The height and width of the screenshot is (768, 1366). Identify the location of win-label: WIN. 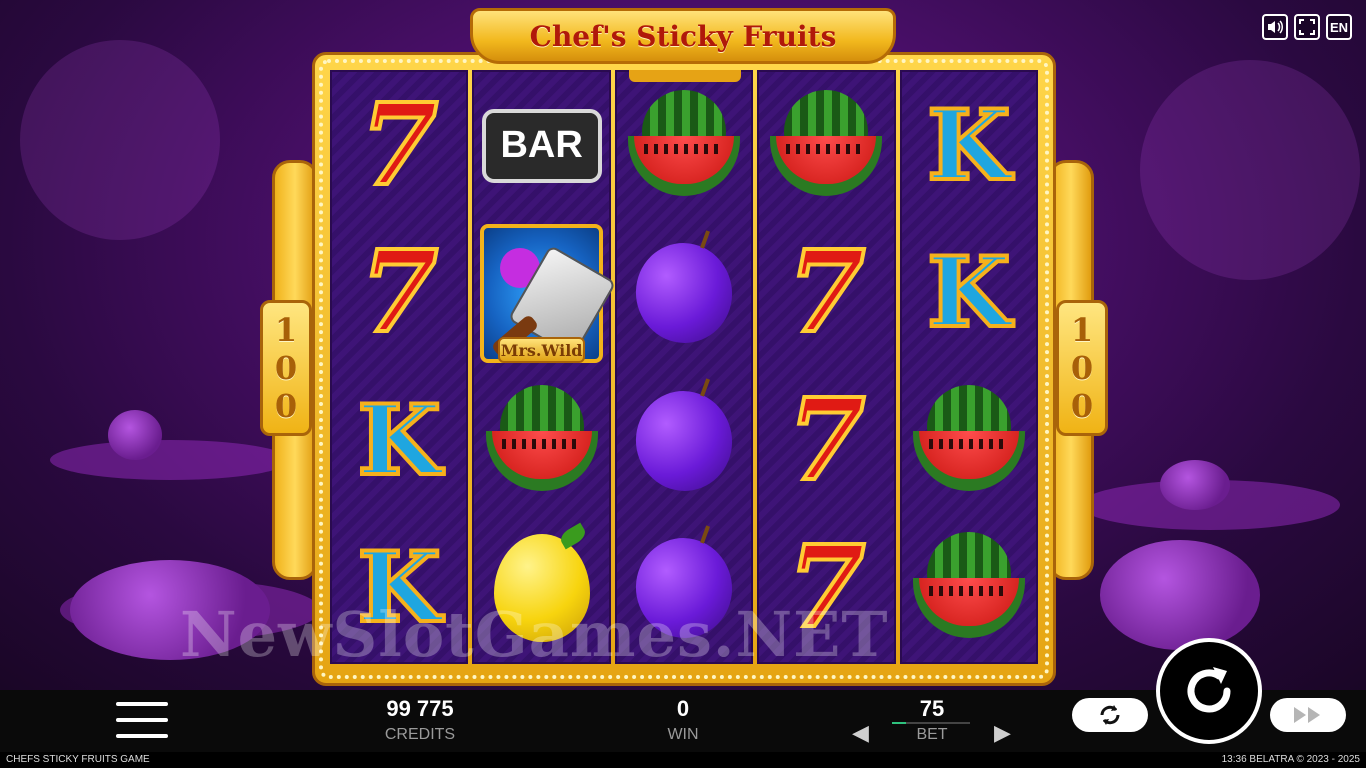
(683, 734).